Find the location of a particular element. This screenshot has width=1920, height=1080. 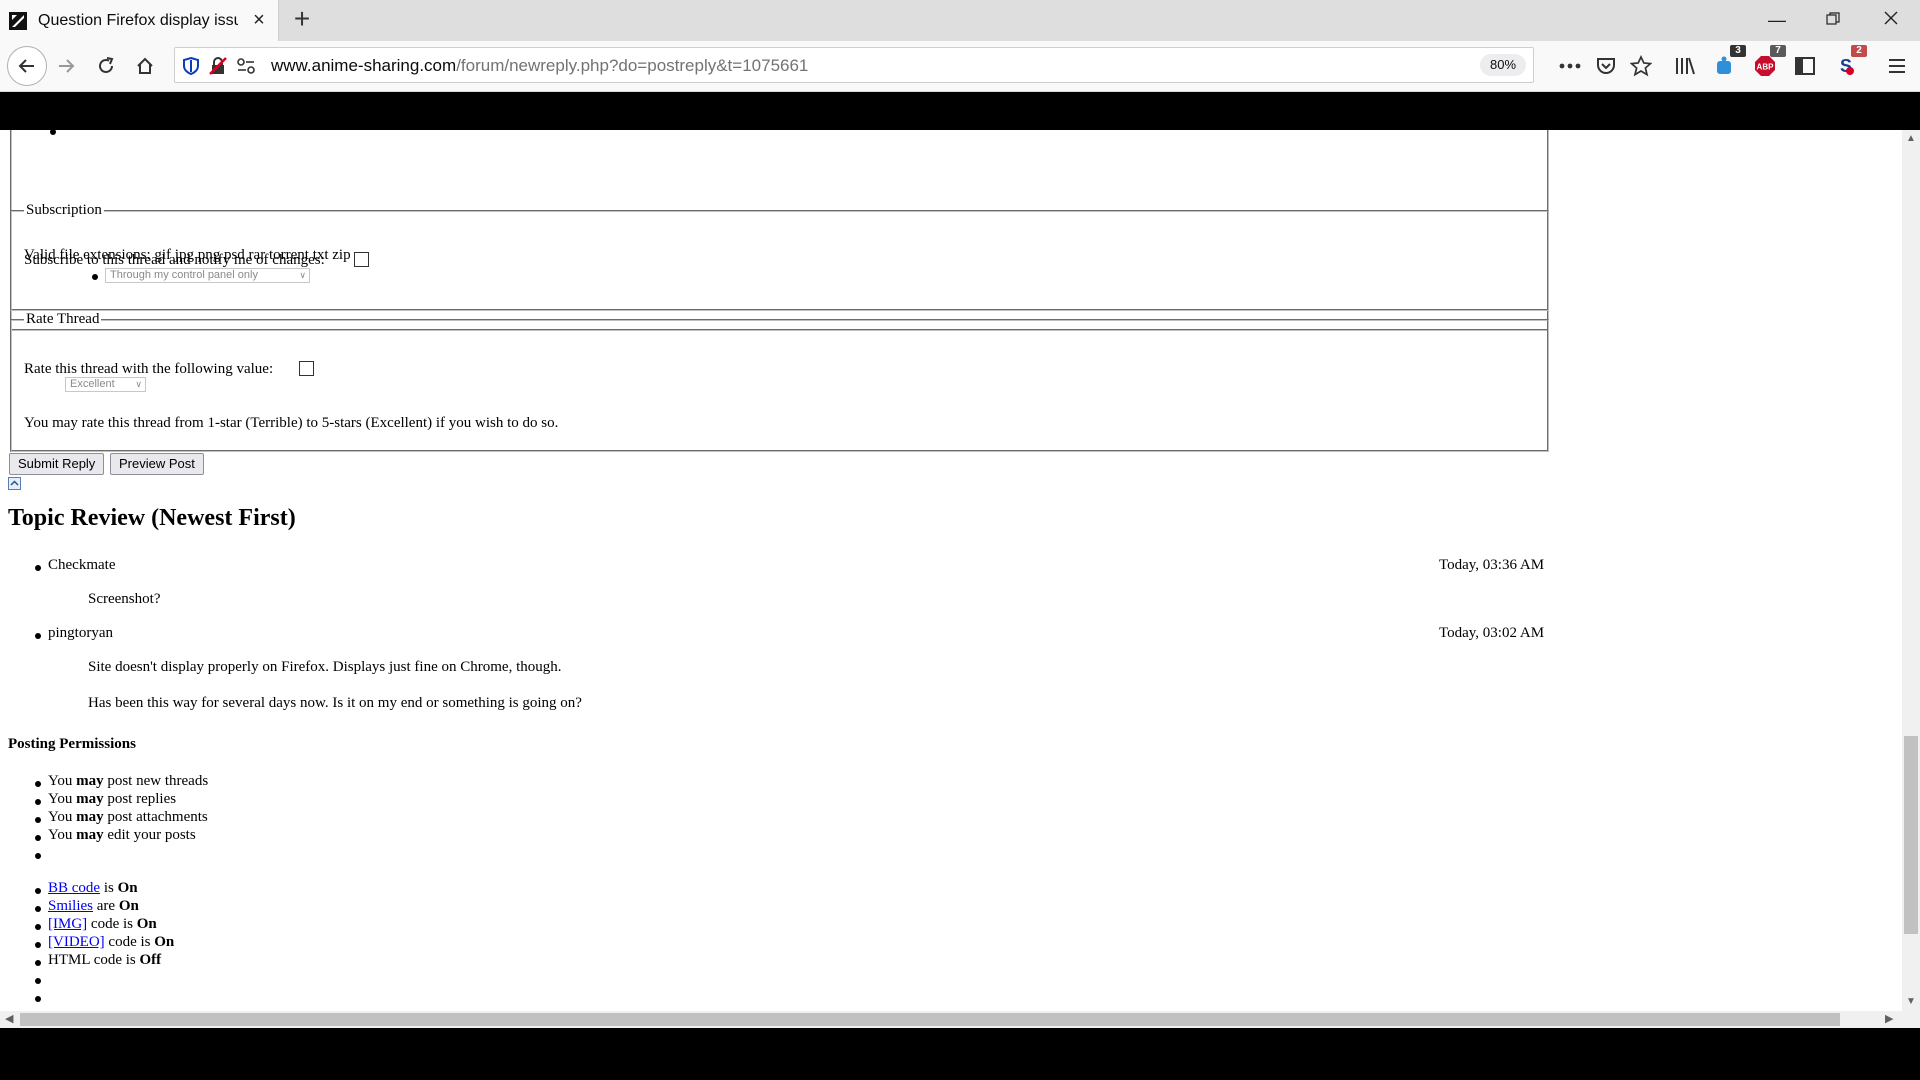

zoom-indicator: 80% is located at coordinates (1503, 65).